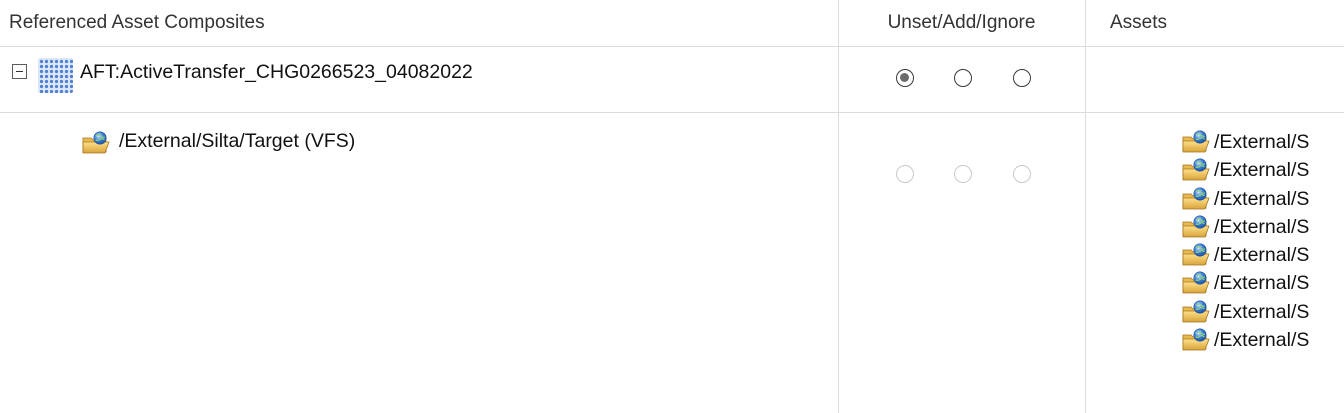 The image size is (1344, 413). What do you see at coordinates (1138, 23) in the screenshot?
I see `header-assets: Assets` at bounding box center [1138, 23].